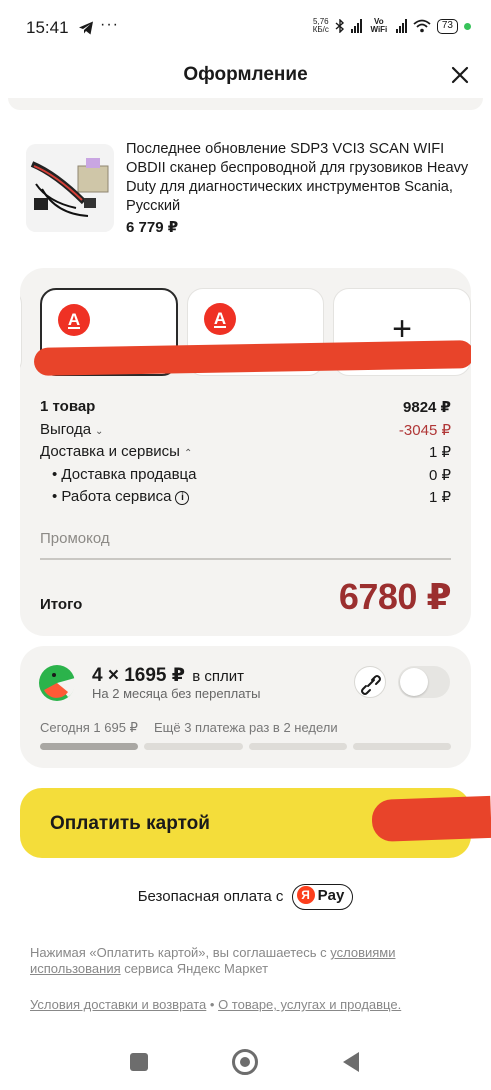 The height and width of the screenshot is (1090, 491). What do you see at coordinates (21, 332) in the screenshot?
I see `payment-method-prev` at bounding box center [21, 332].